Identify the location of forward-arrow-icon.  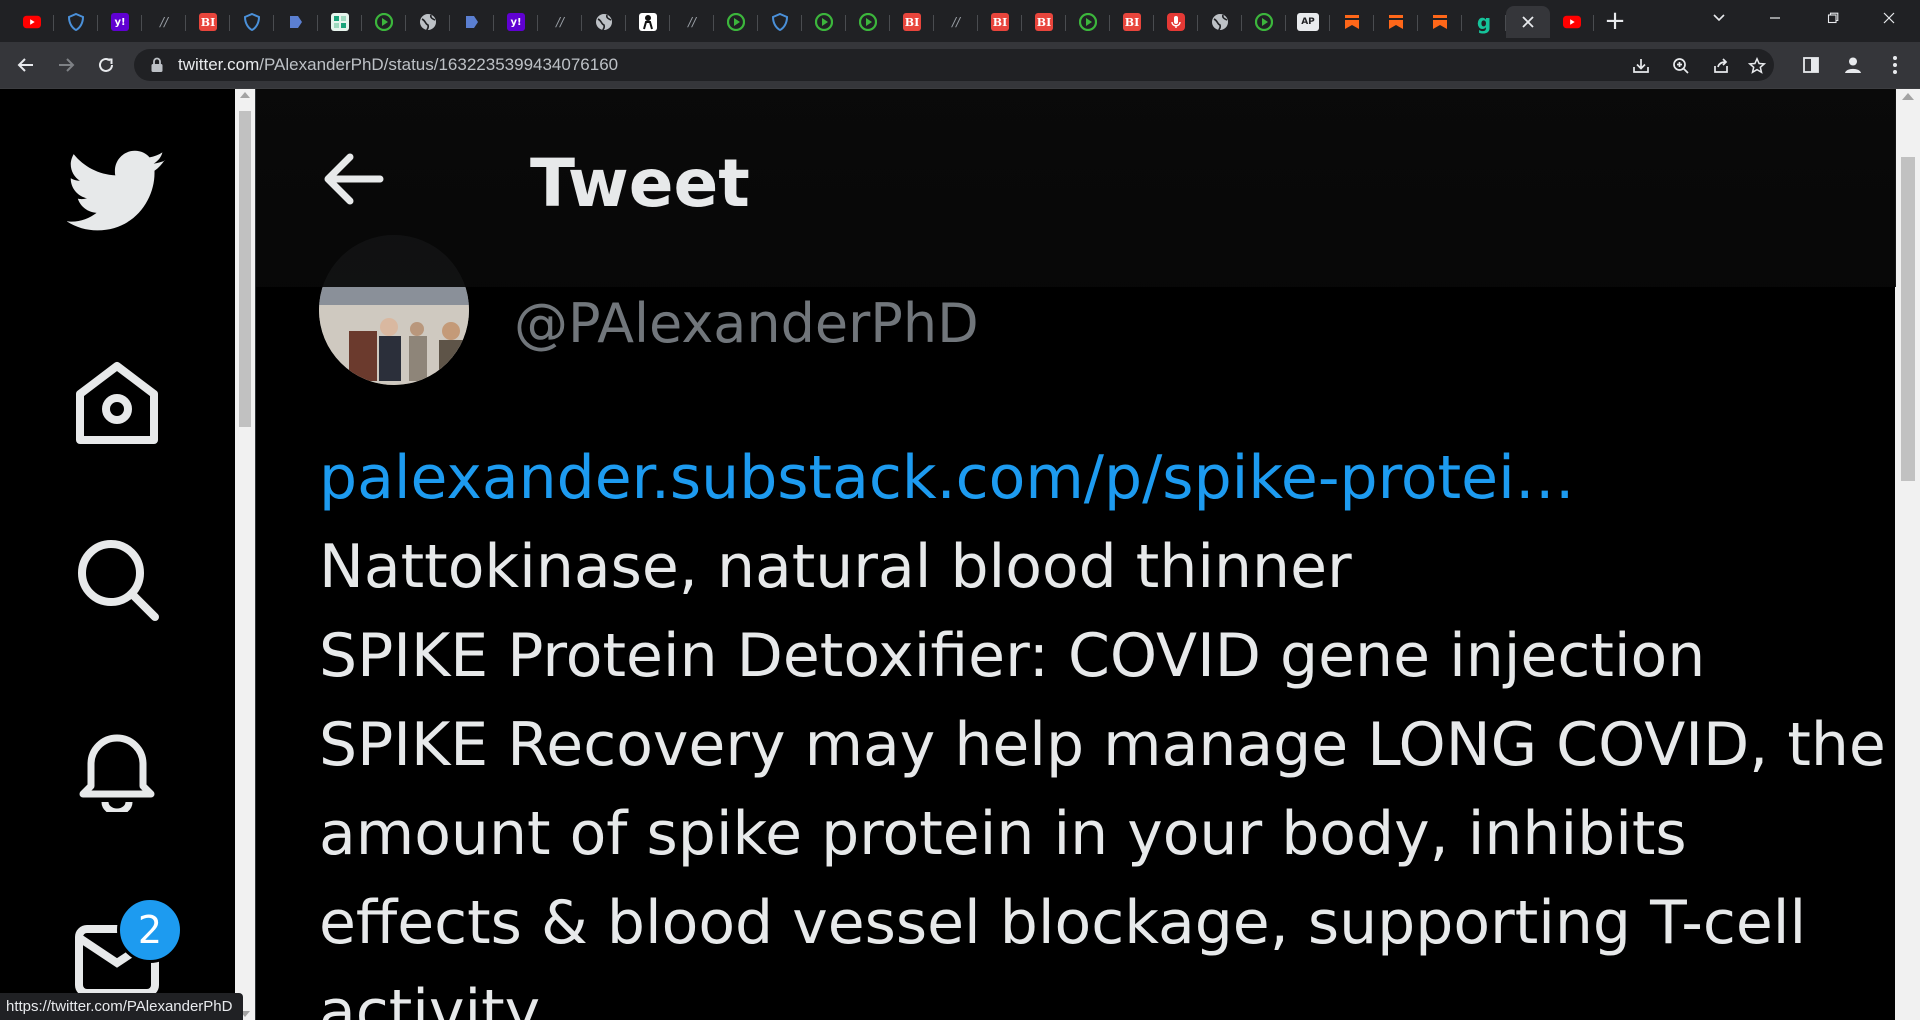
(67, 65).